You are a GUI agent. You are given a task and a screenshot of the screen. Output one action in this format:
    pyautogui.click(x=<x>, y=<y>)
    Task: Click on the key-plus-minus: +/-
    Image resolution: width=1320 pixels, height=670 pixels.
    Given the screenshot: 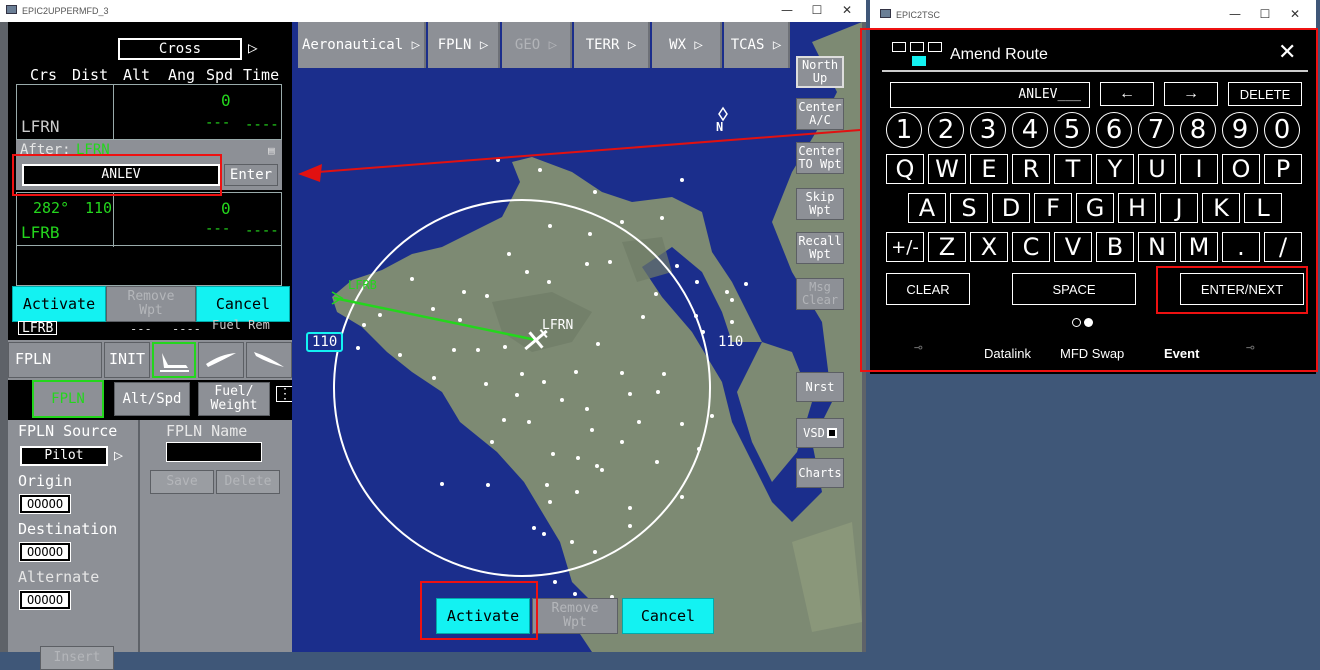 What is the action you would take?
    pyautogui.click(x=905, y=247)
    